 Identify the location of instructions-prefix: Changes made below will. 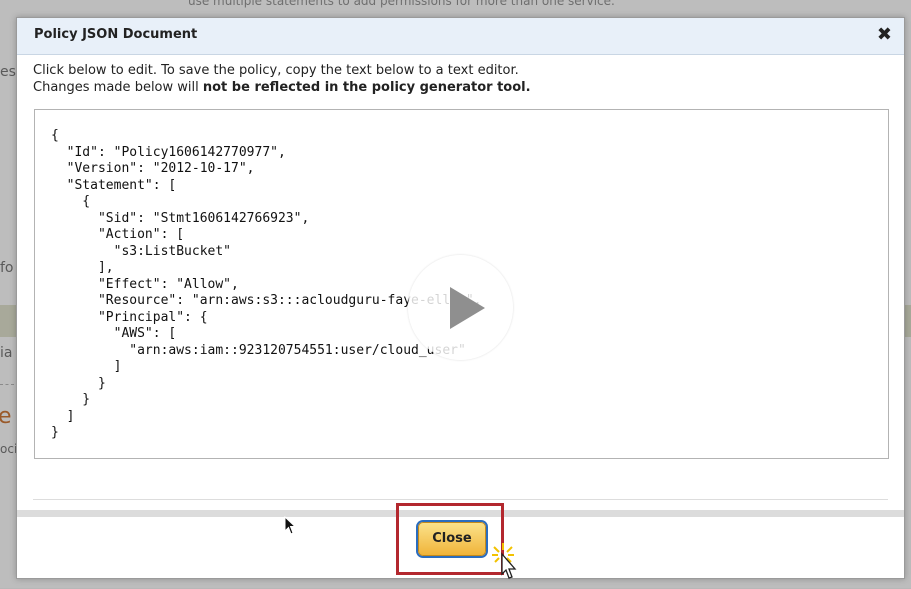
(118, 87).